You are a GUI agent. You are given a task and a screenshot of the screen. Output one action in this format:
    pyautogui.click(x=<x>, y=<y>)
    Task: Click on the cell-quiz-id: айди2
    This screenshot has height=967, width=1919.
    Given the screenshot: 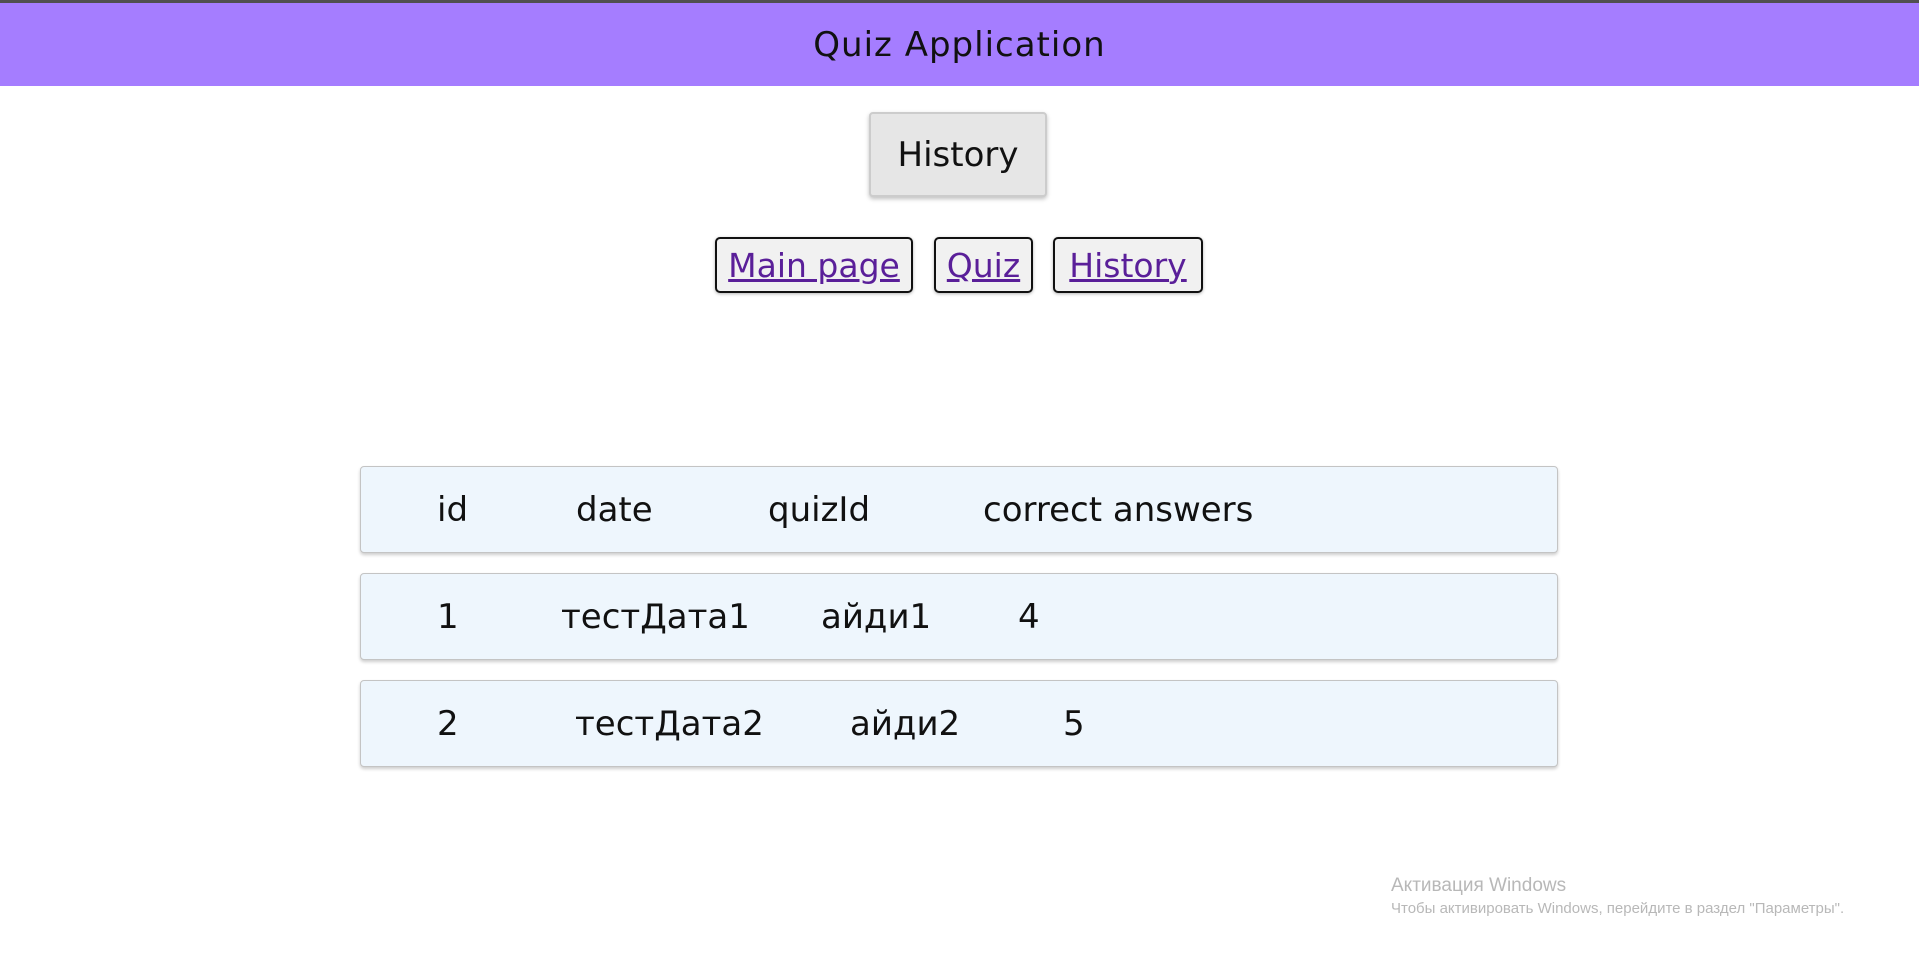 What is the action you would take?
    pyautogui.click(x=905, y=723)
    